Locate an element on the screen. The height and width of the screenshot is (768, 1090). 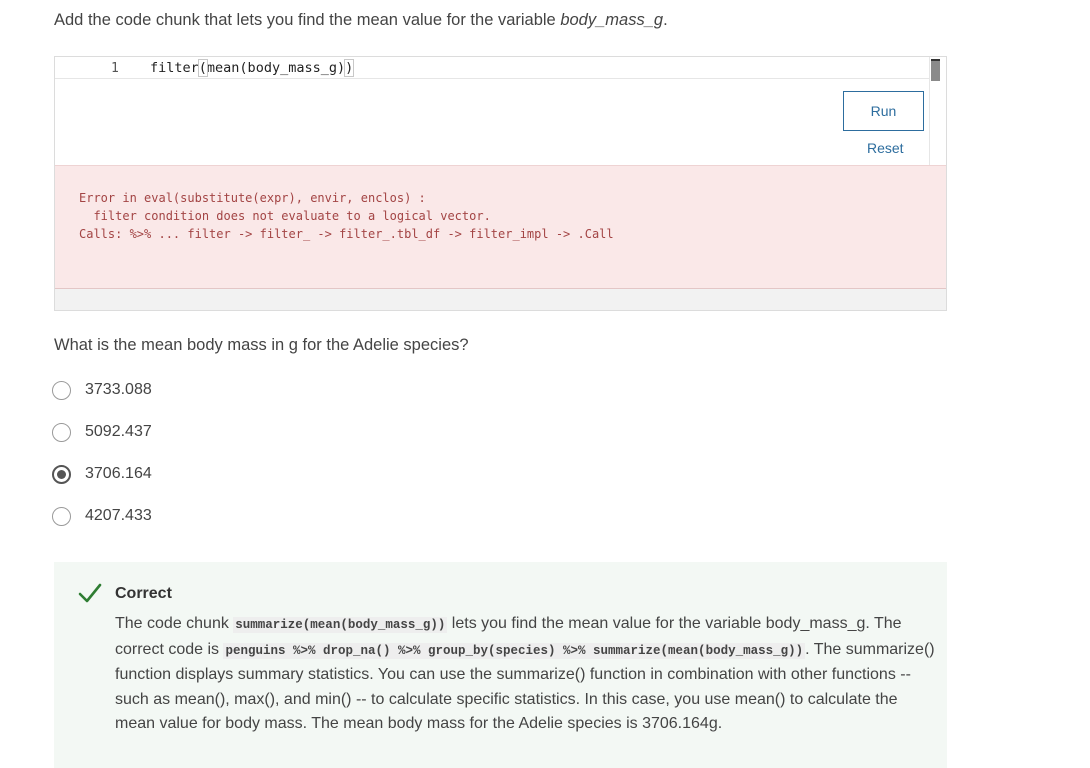
feedback-title: Correct is located at coordinates (143, 593).